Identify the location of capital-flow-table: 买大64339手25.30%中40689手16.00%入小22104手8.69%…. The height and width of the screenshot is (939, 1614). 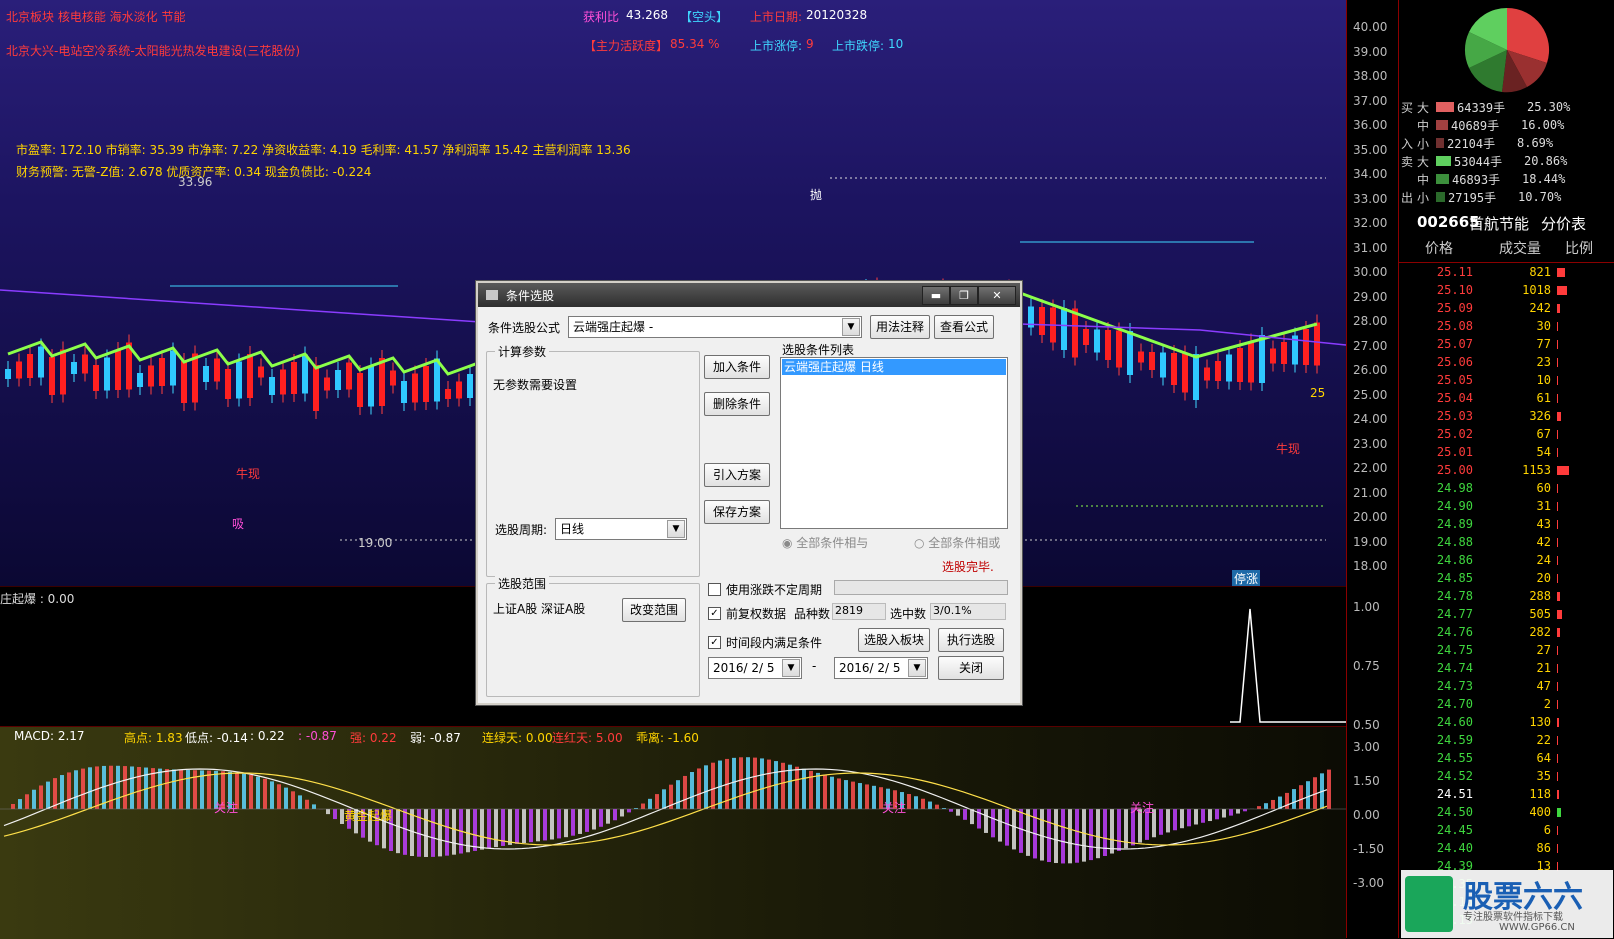
(1506, 152).